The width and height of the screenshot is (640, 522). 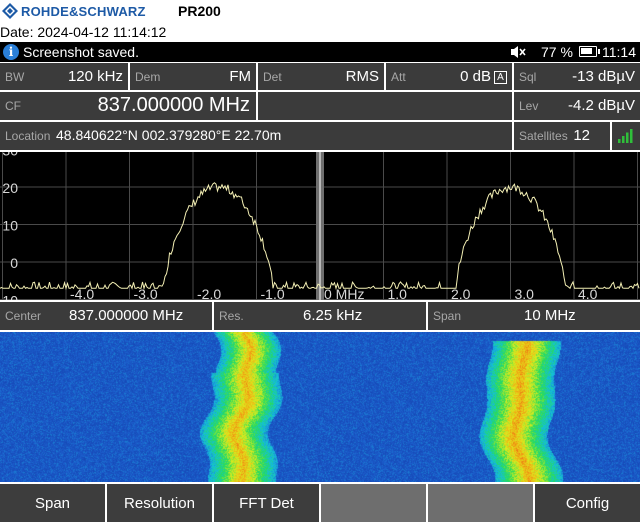 I want to click on empty-field, so click(x=385, y=106).